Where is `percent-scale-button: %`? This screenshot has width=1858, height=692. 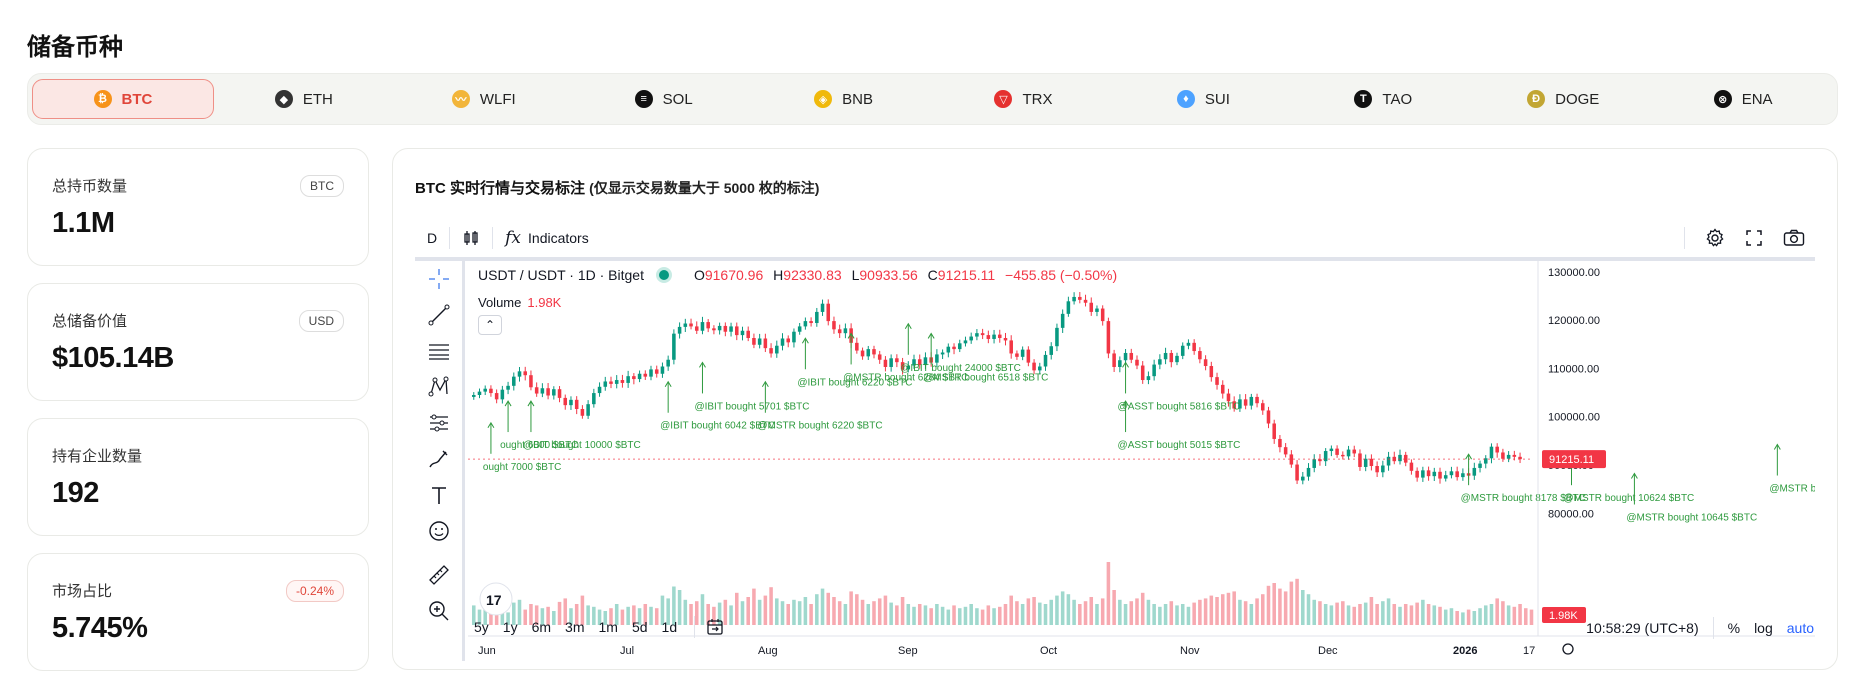 percent-scale-button: % is located at coordinates (1734, 628).